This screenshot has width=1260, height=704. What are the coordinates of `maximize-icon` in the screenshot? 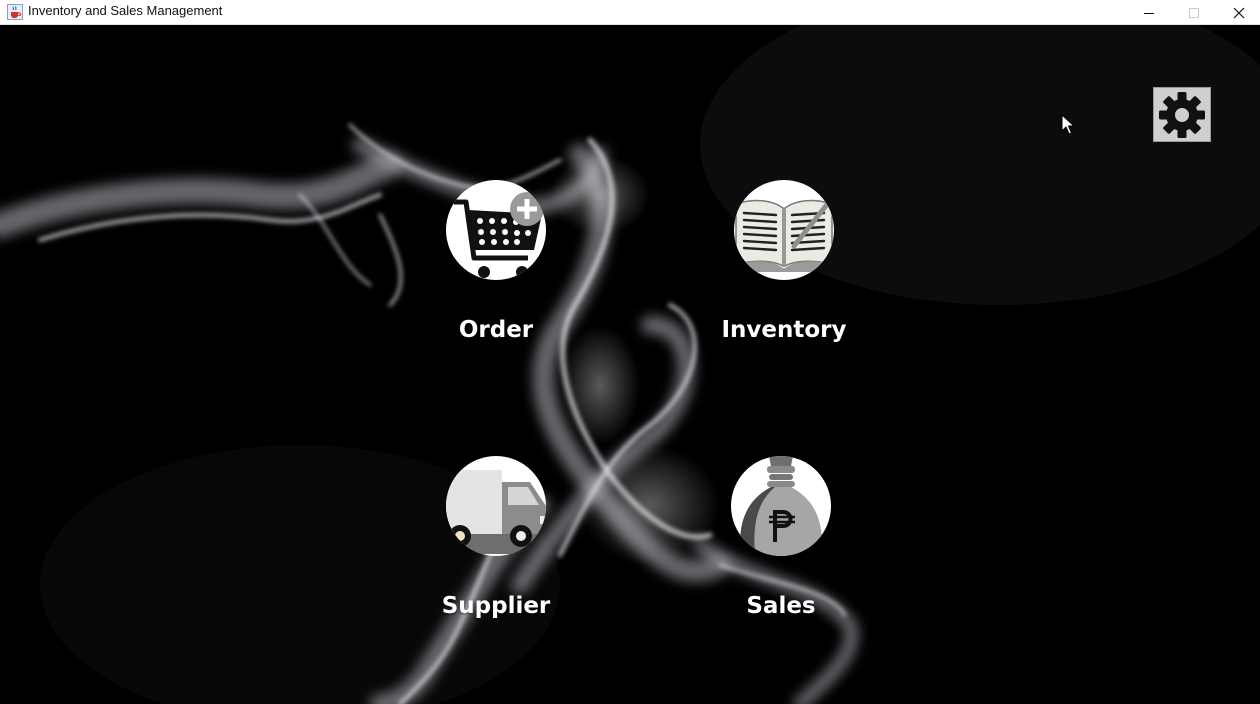 It's located at (1194, 12).